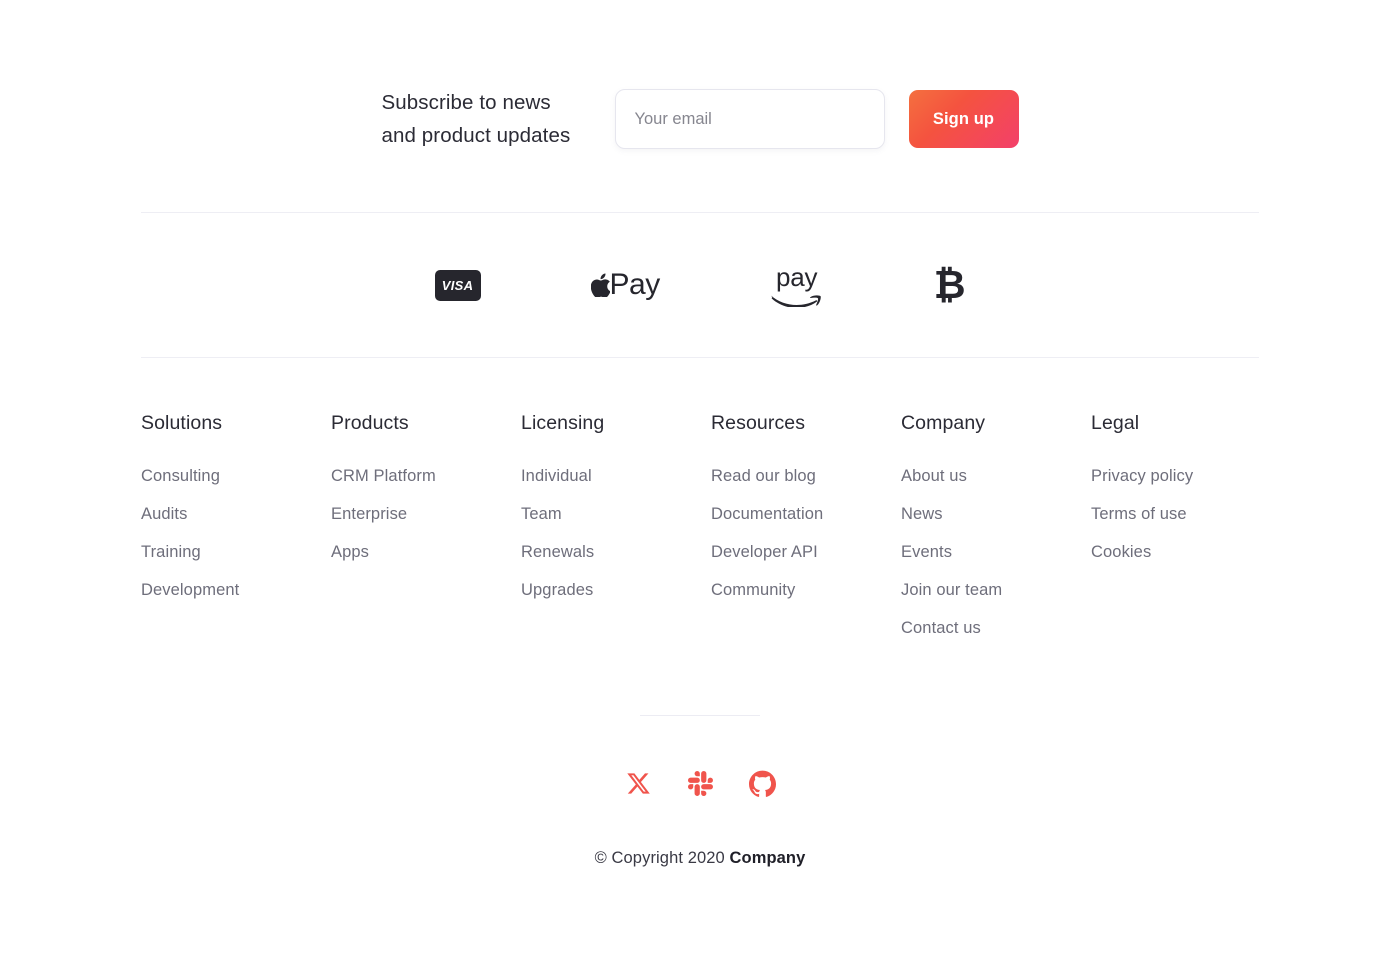 Image resolution: width=1400 pixels, height=969 pixels. I want to click on amazon-smile-icon, so click(795, 300).